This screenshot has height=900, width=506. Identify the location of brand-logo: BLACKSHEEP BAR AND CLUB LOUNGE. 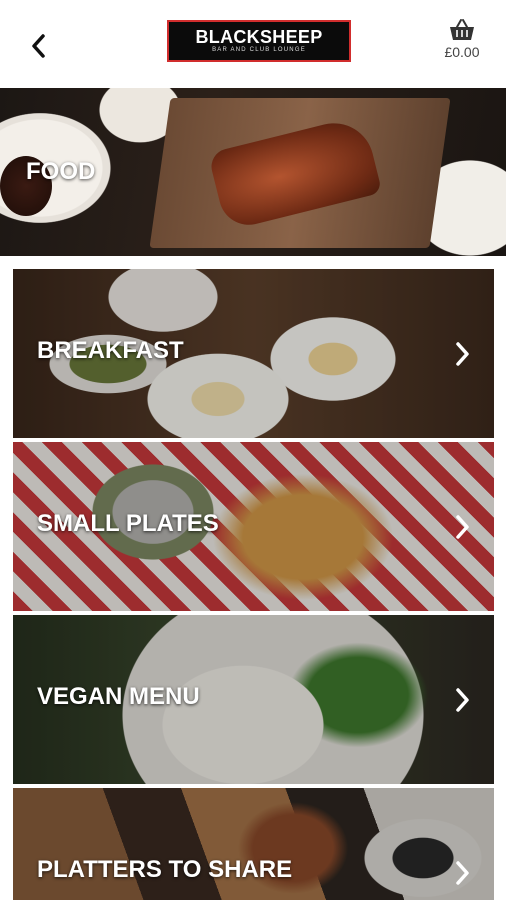
(259, 41).